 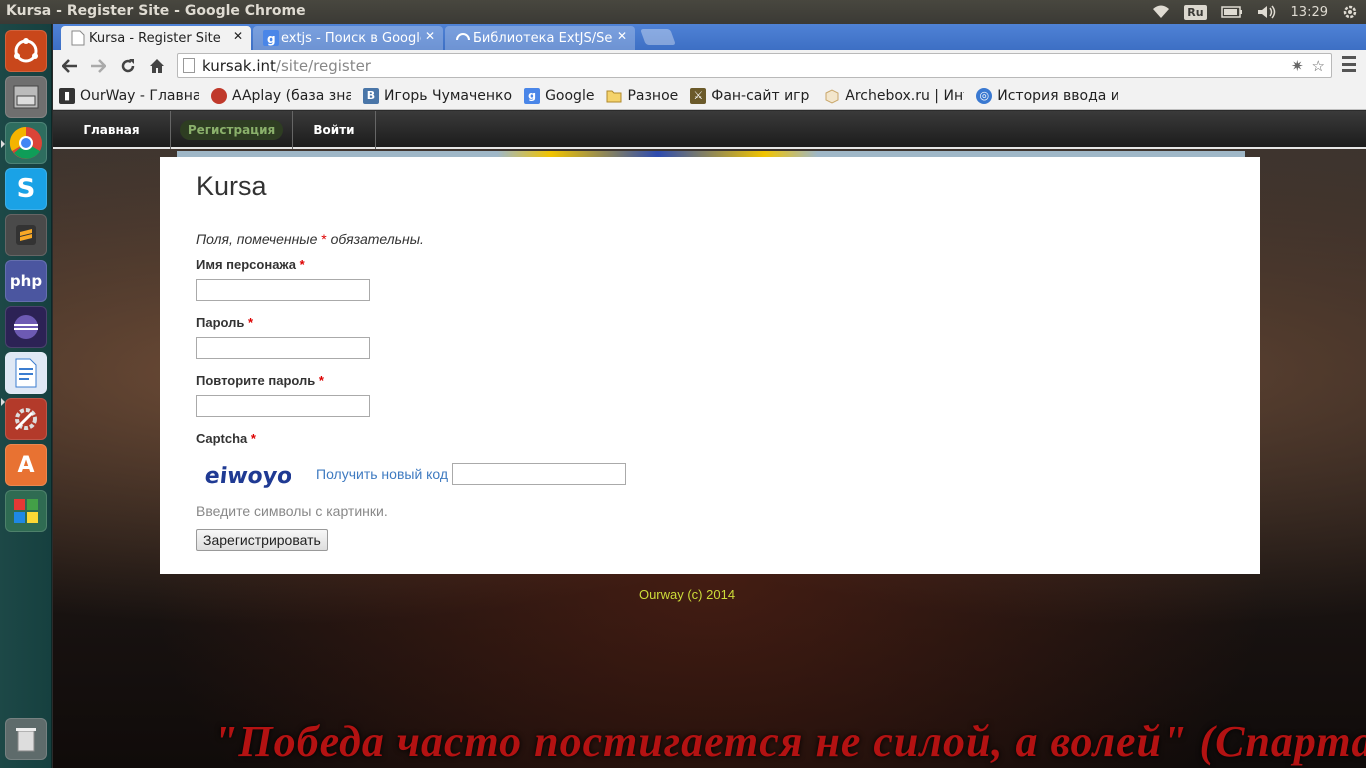 I want to click on nav-home: Главная, so click(x=112, y=130).